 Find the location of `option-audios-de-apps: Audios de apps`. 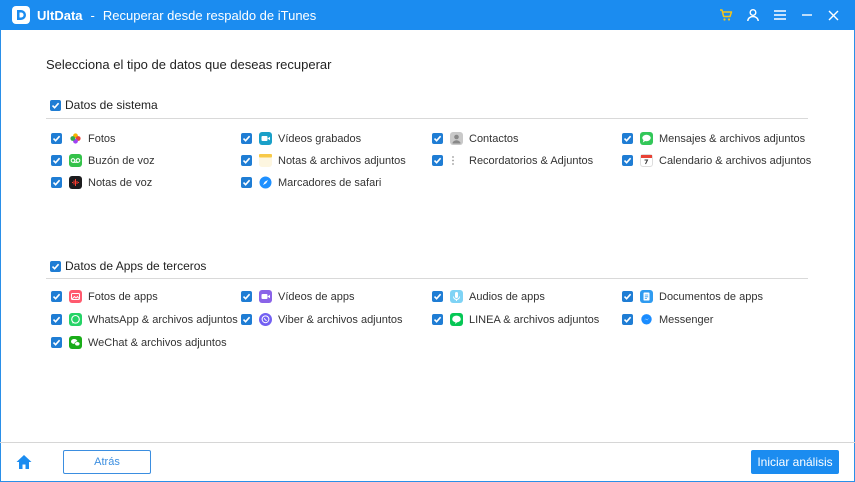

option-audios-de-apps: Audios de apps is located at coordinates (488, 296).